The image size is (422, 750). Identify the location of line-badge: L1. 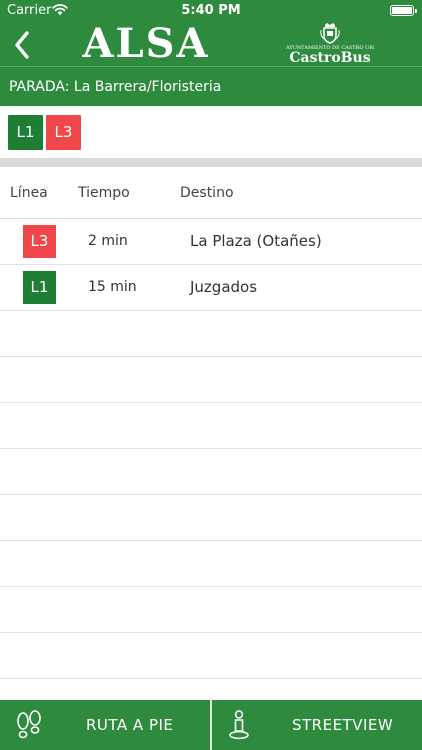
(39, 287).